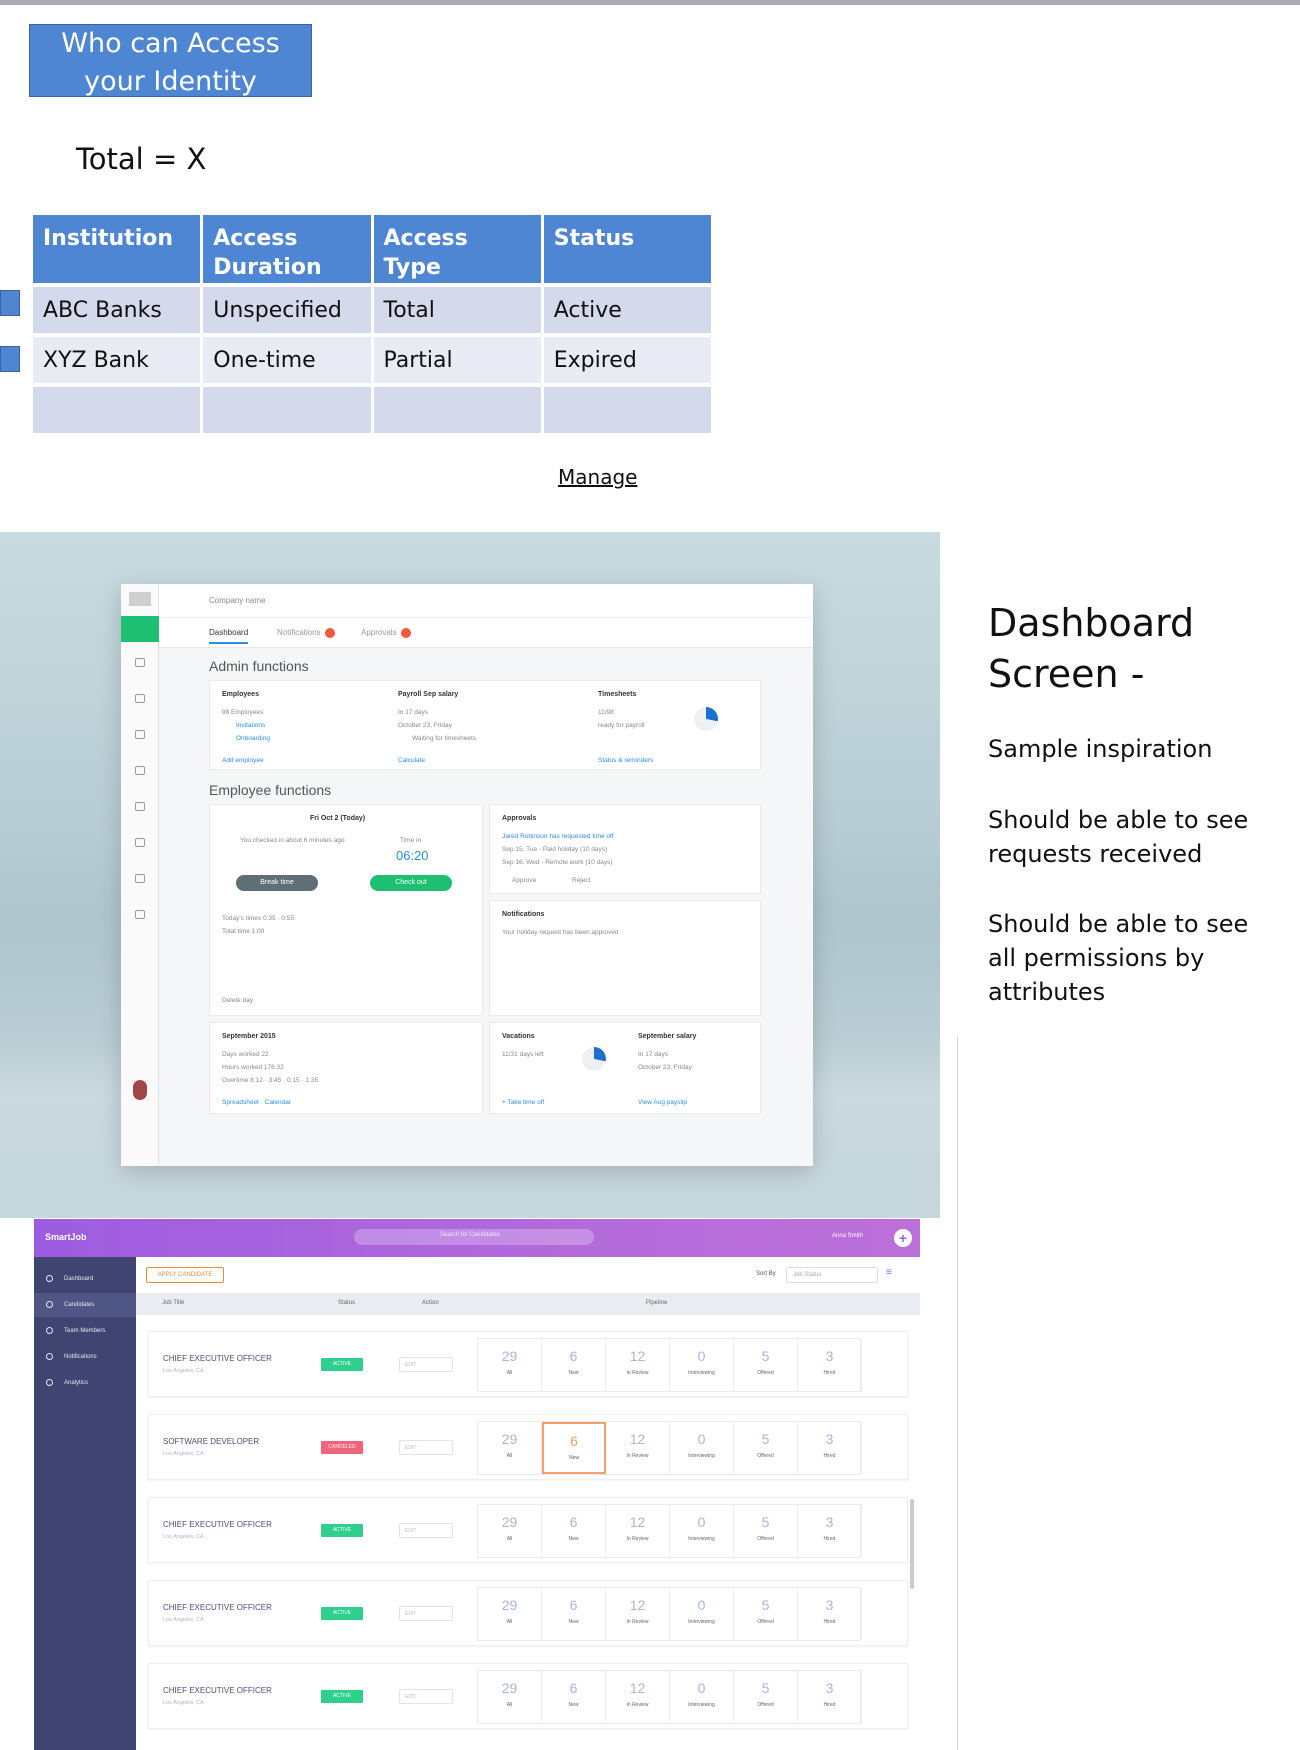  I want to click on sort-select: Job Status, so click(832, 1275).